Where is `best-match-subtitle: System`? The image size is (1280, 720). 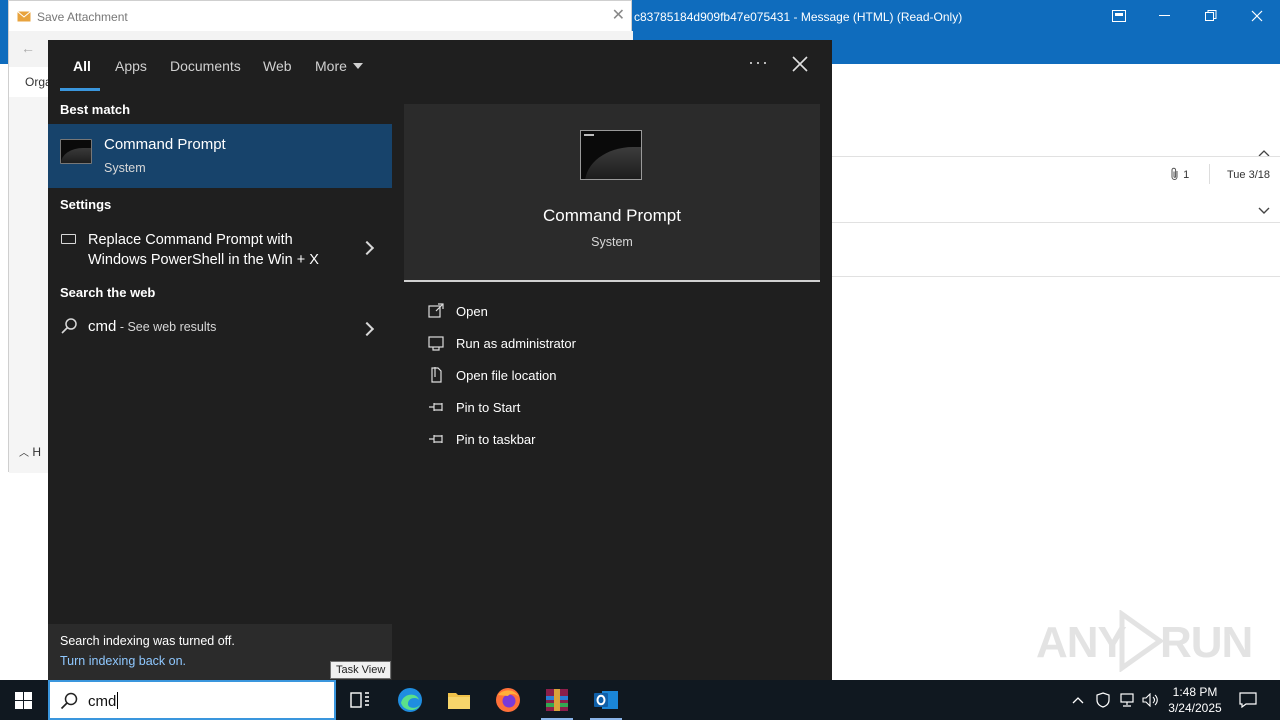 best-match-subtitle: System is located at coordinates (125, 168).